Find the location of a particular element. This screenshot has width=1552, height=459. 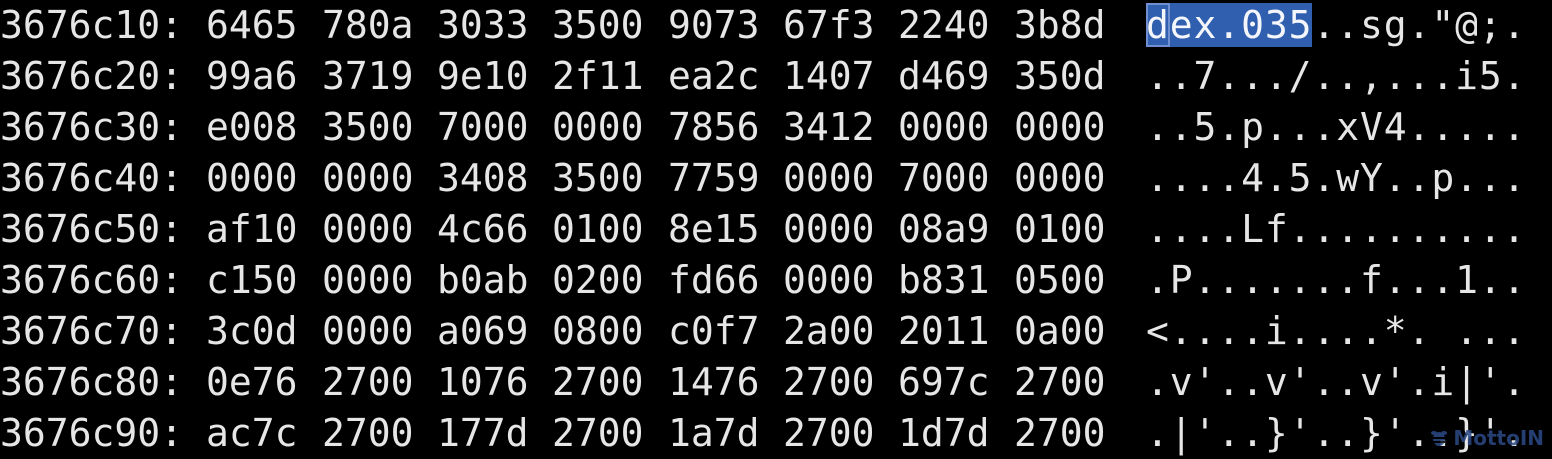

row-address: 3676c40: is located at coordinates (92, 178).